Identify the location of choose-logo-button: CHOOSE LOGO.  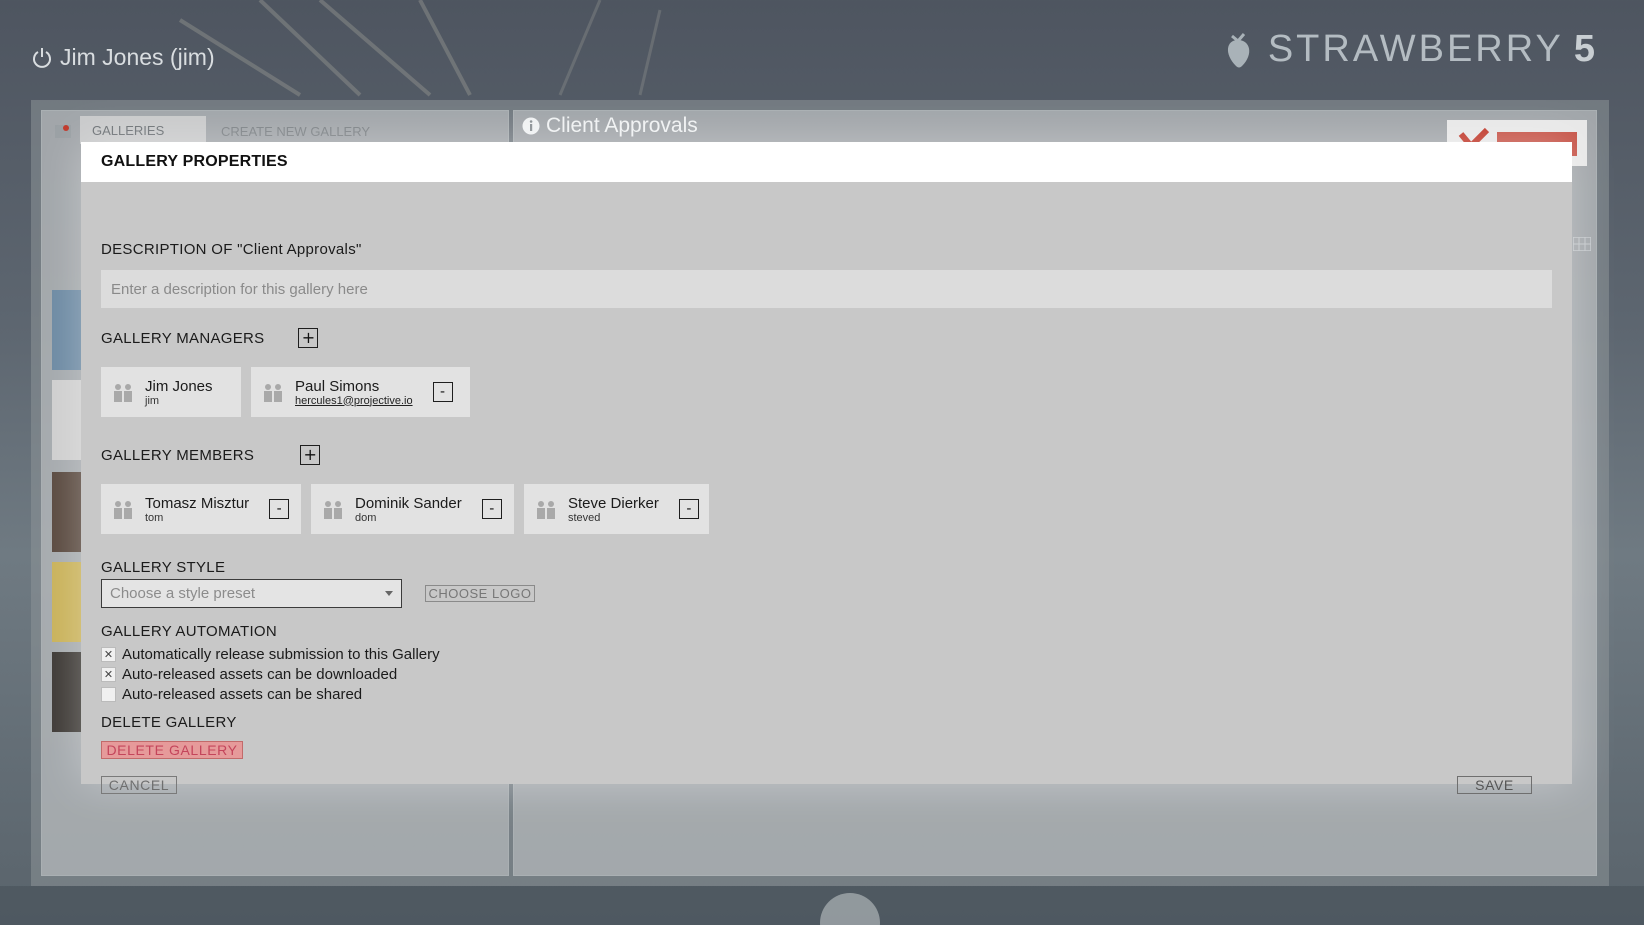
(480, 593).